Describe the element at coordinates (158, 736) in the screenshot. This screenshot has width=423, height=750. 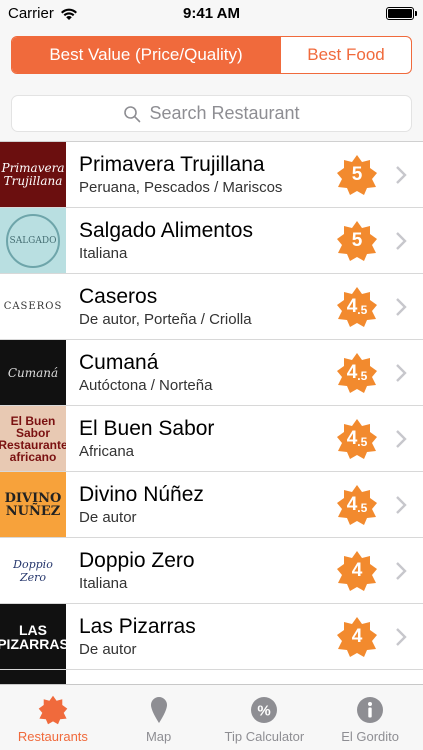
I see `tab-label: Map` at that location.